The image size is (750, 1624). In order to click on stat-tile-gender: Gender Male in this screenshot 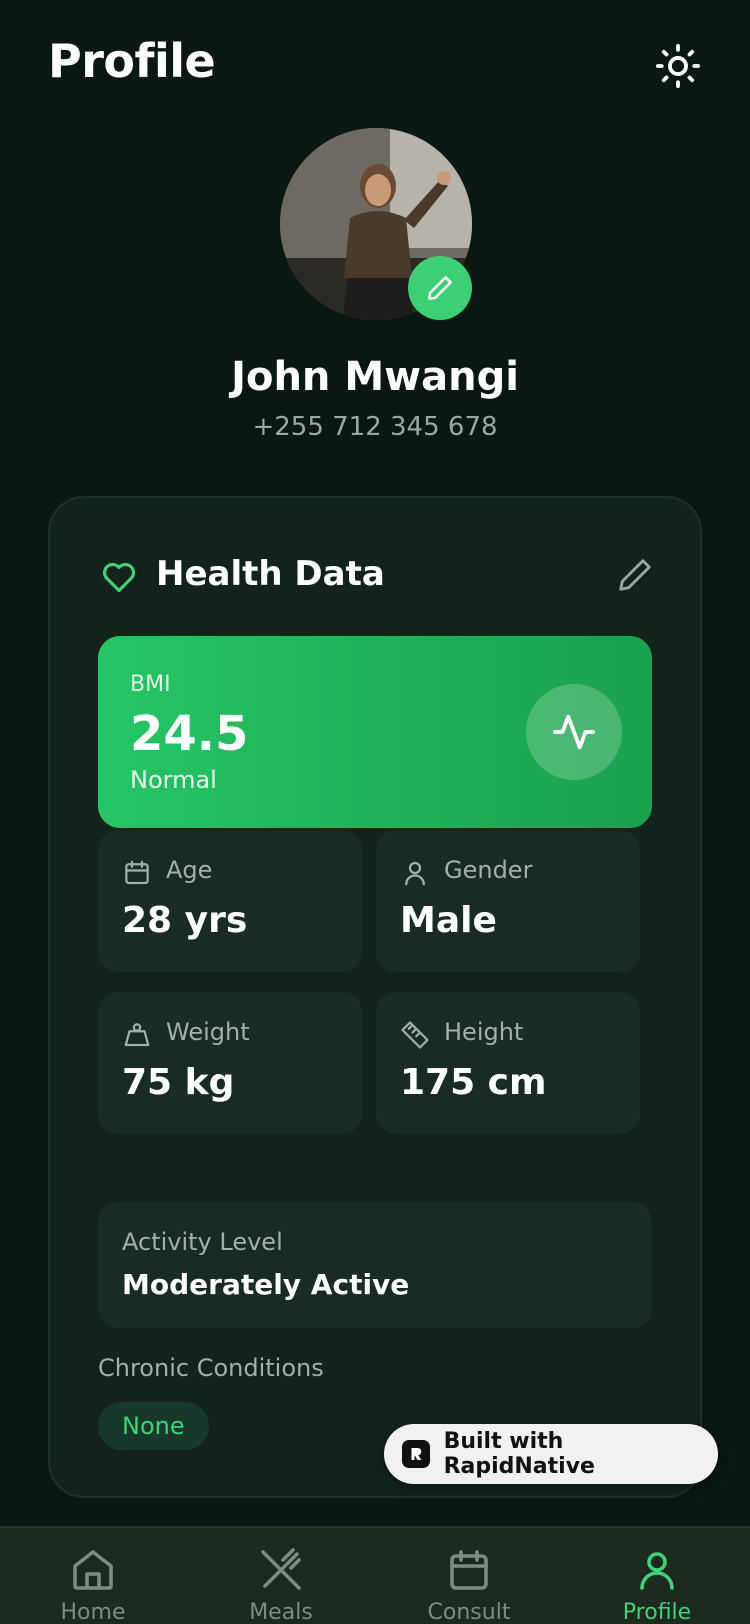, I will do `click(508, 901)`.